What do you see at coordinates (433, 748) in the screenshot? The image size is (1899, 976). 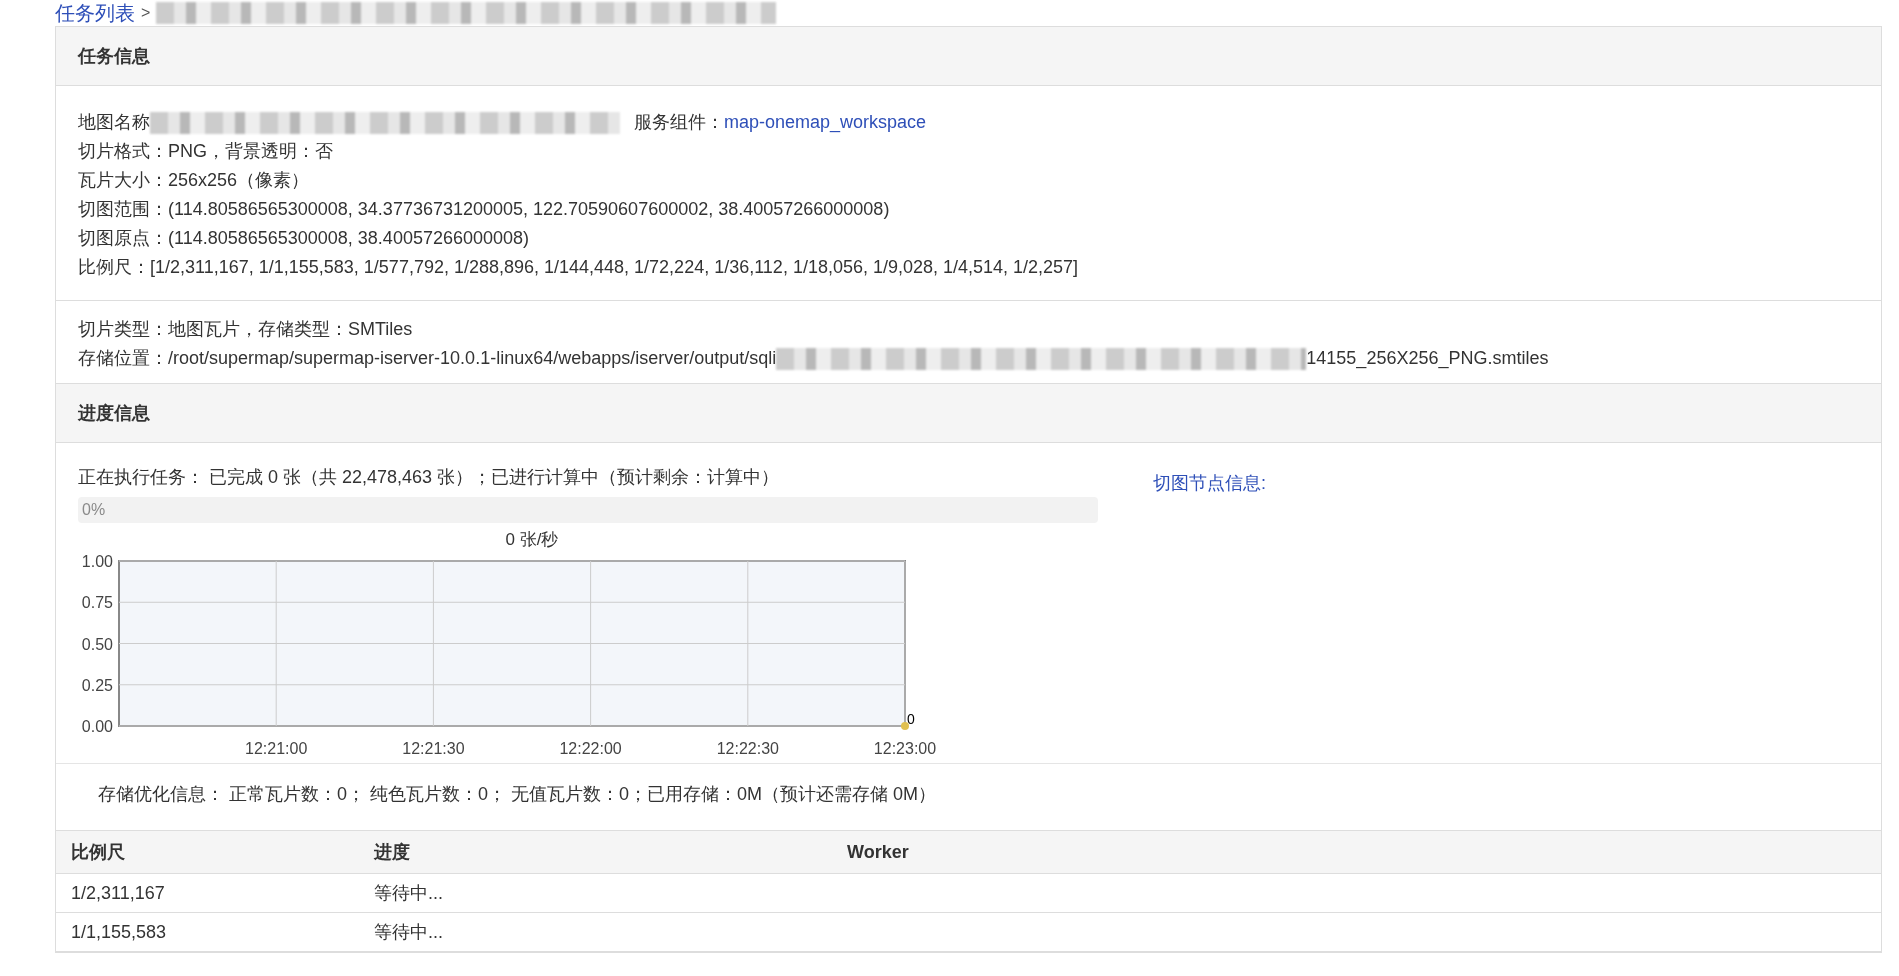 I see `x-tick-label: 12:21:30` at bounding box center [433, 748].